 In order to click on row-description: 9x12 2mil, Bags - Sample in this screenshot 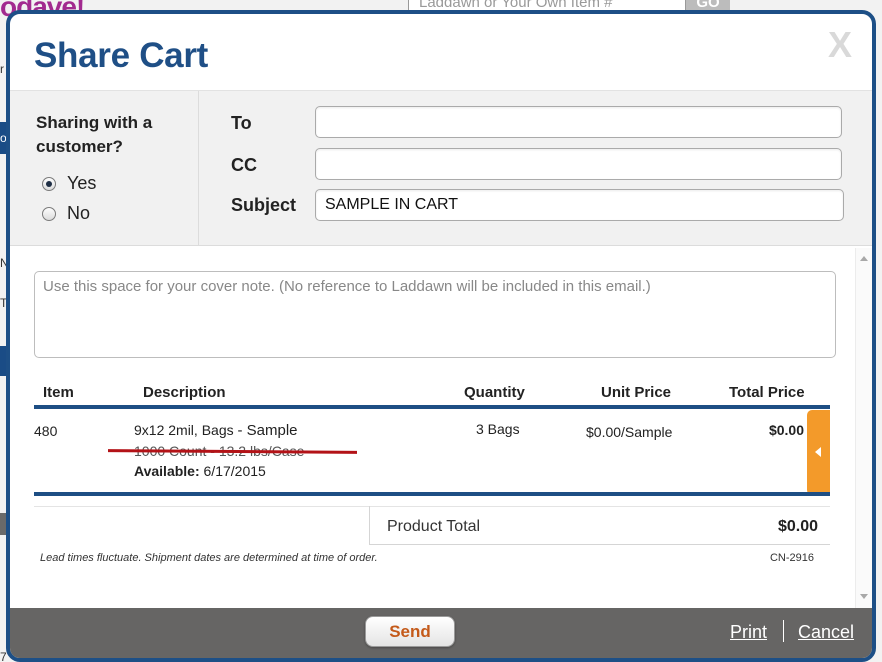, I will do `click(216, 430)`.